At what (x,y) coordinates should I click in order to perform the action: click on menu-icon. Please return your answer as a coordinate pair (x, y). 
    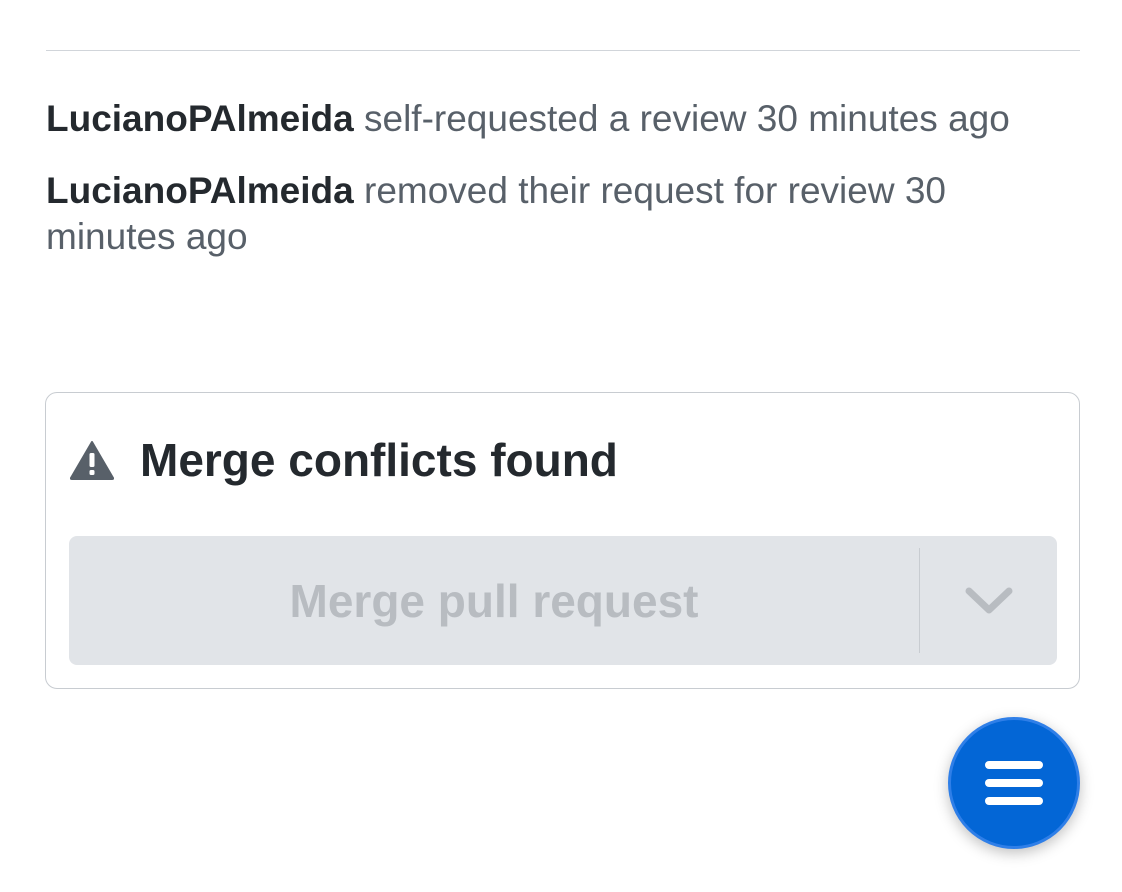
    Looking at the image, I should click on (1014, 783).